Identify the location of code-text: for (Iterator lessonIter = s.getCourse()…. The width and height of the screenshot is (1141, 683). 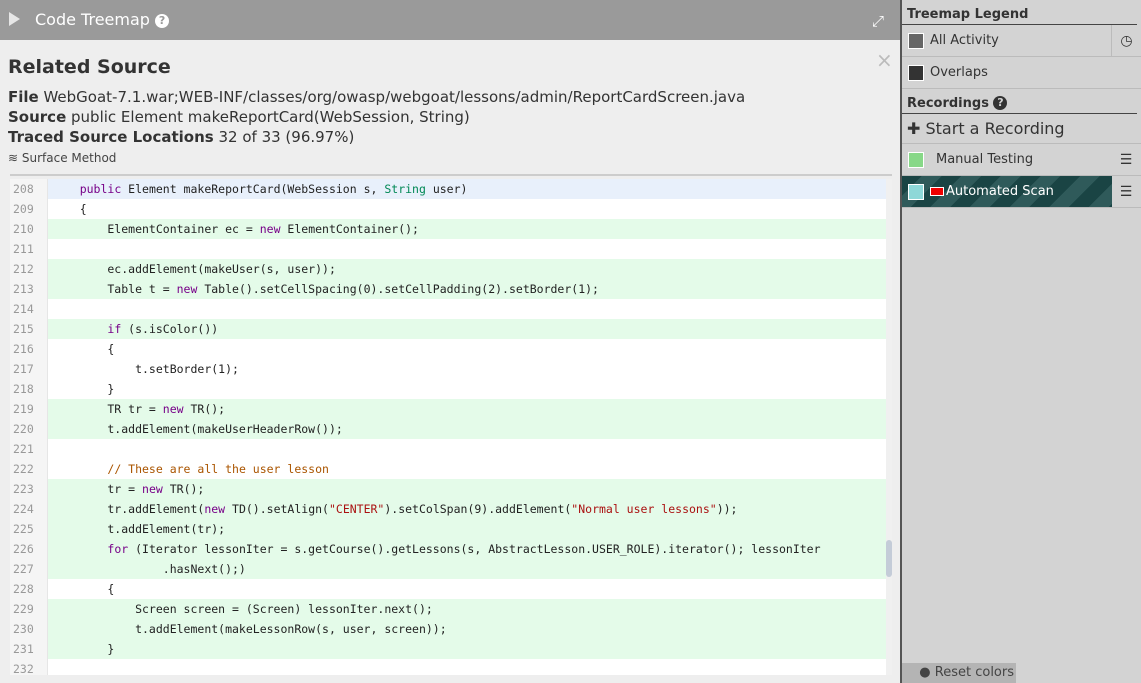
(467, 549).